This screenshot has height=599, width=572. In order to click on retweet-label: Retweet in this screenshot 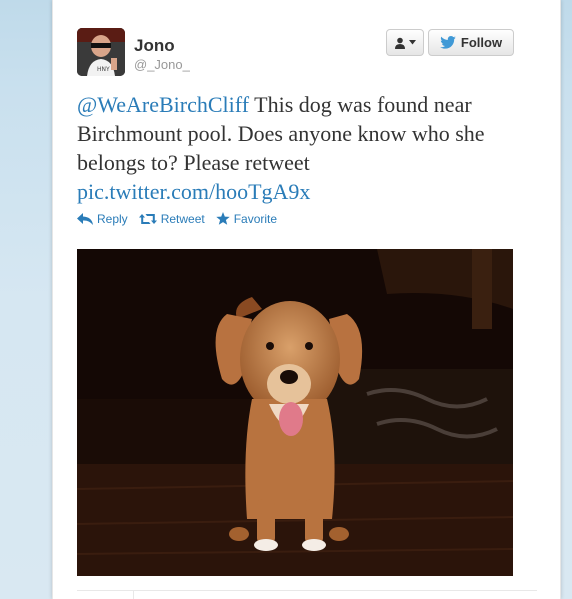, I will do `click(182, 219)`.